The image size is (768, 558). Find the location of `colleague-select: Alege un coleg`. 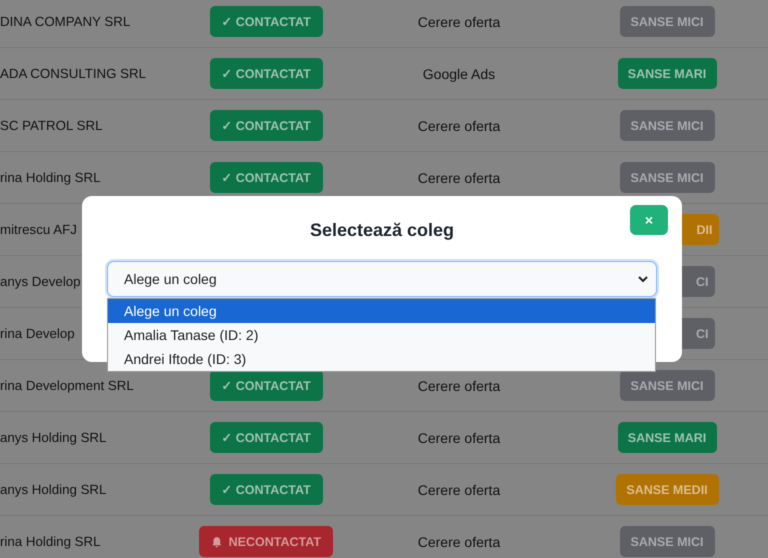

colleague-select: Alege un coleg is located at coordinates (382, 279).